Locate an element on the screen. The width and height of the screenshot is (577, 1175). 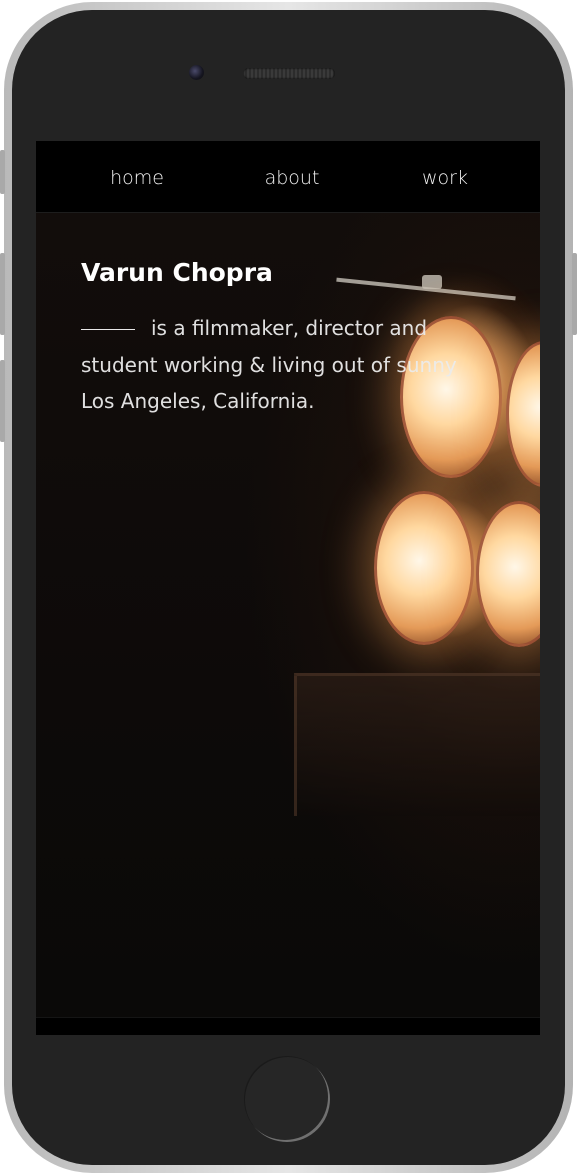
light-housing is located at coordinates (417, 744).